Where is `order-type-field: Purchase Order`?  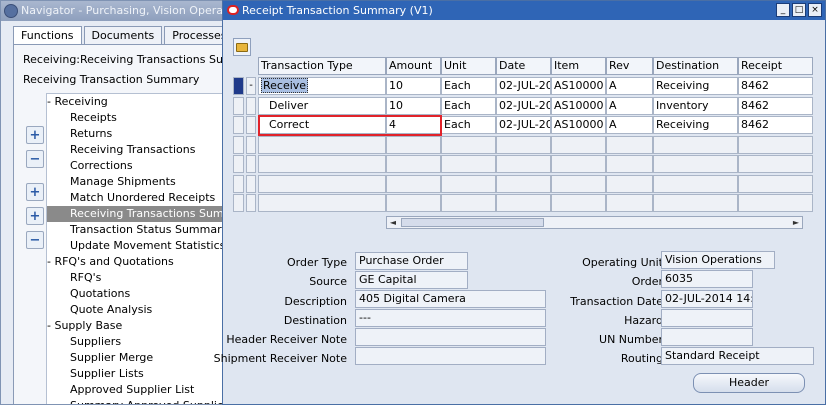 order-type-field: Purchase Order is located at coordinates (411, 261).